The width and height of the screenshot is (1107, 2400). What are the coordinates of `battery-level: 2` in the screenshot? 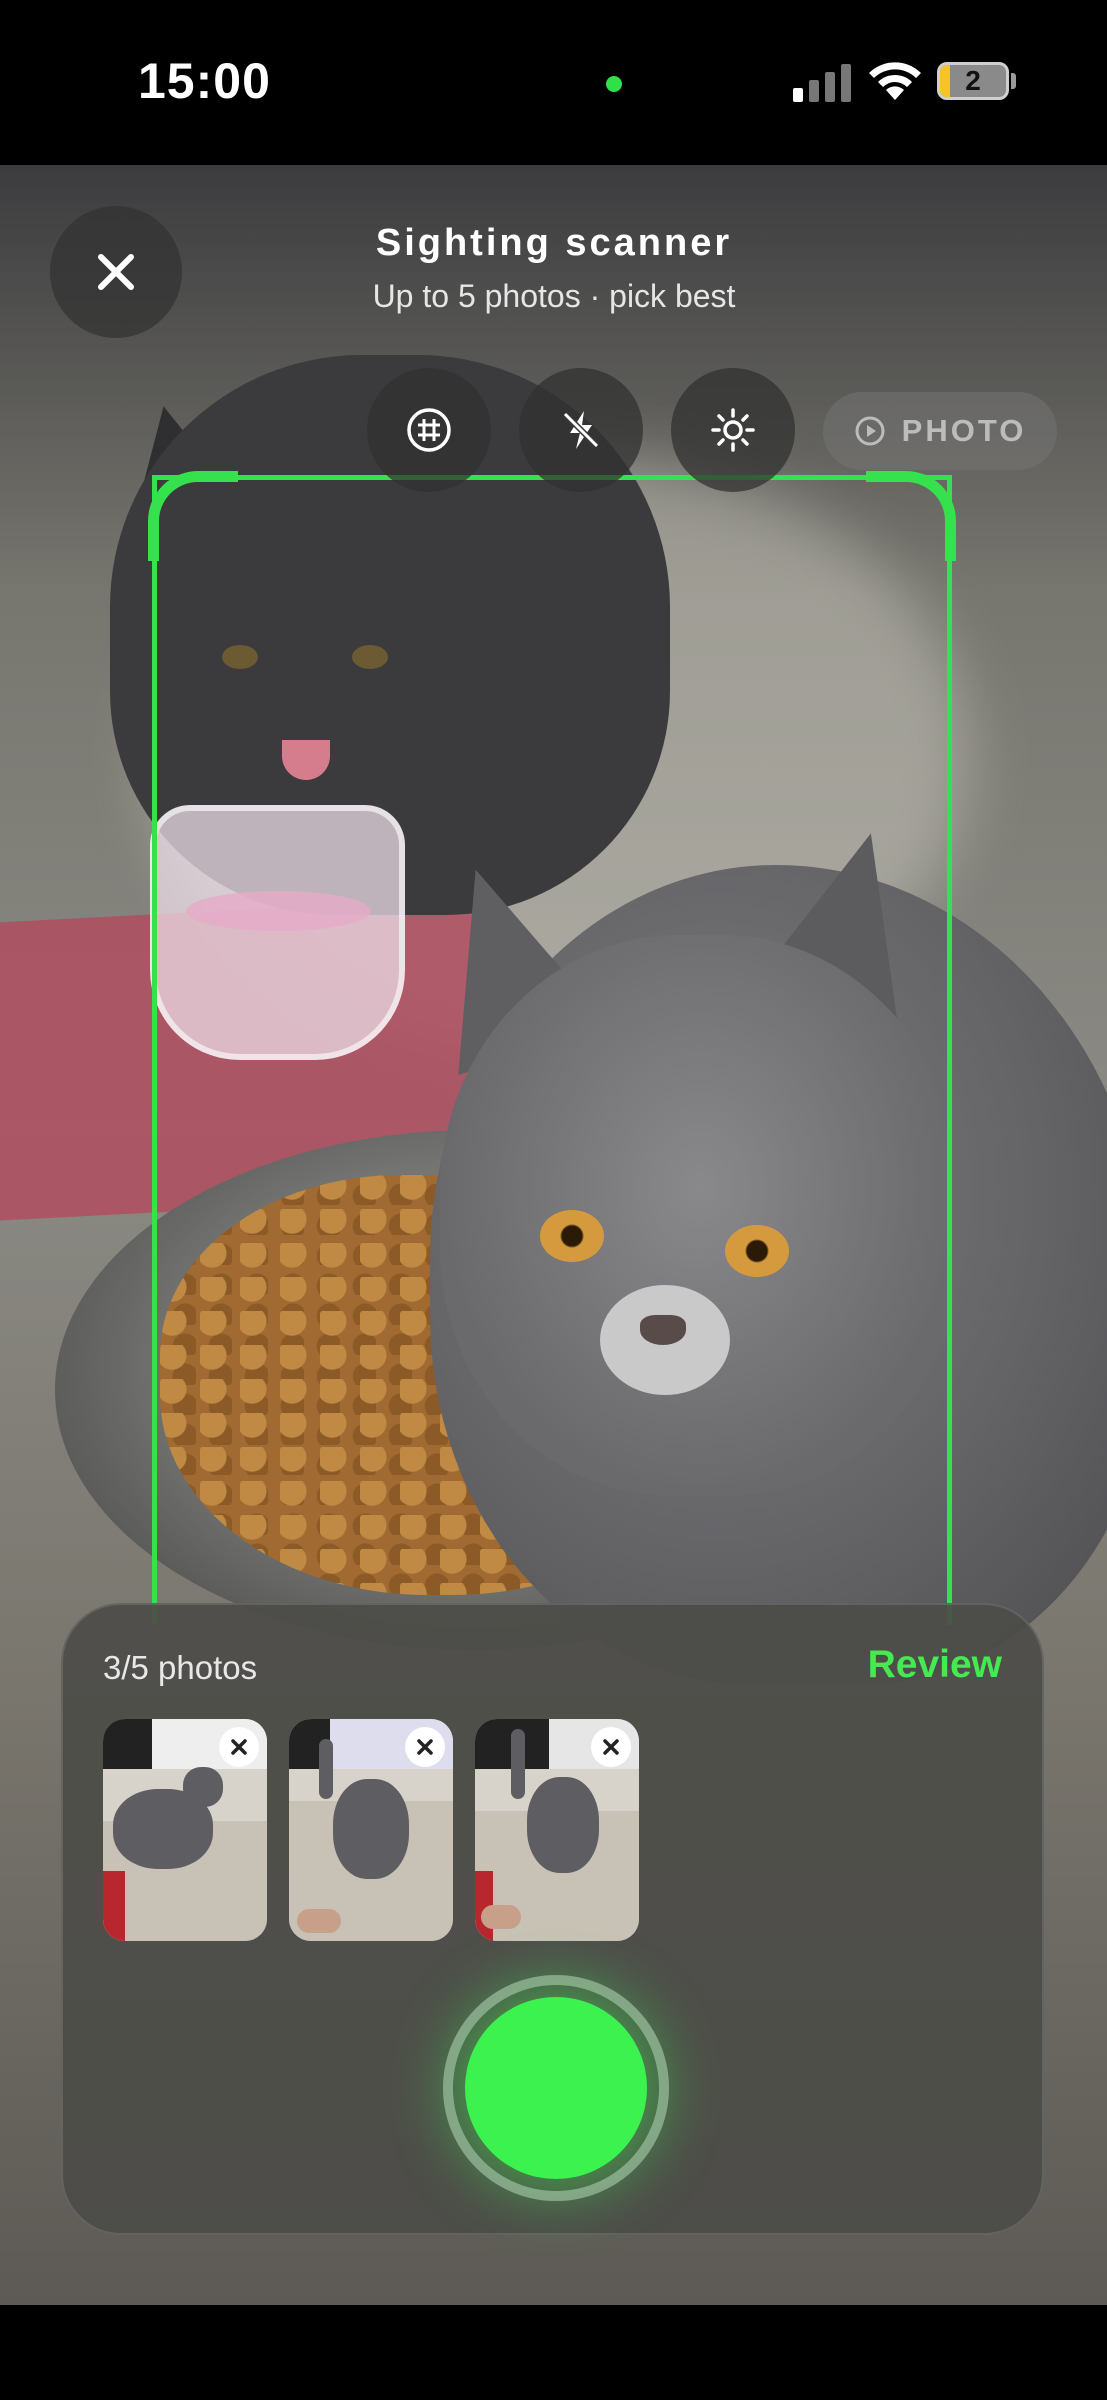 It's located at (973, 80).